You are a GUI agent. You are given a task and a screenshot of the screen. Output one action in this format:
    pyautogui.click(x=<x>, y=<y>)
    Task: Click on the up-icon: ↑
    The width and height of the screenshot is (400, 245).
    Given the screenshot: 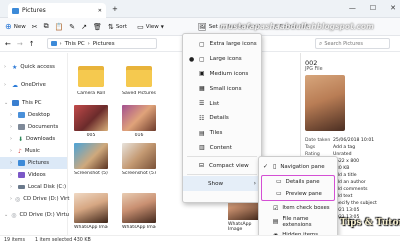 What is the action you would take?
    pyautogui.click(x=32, y=44)
    